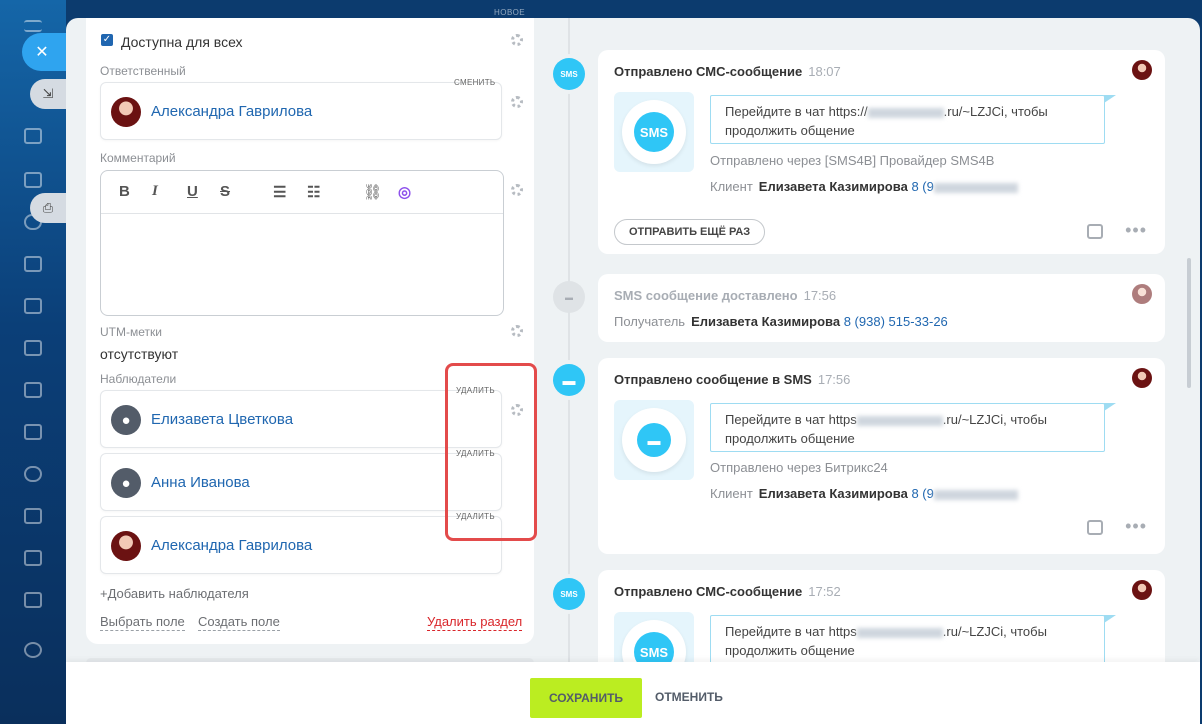 This screenshot has width=1202, height=724. What do you see at coordinates (799, 467) in the screenshot?
I see `sent-via-text: Отправлено через Битрикс24` at bounding box center [799, 467].